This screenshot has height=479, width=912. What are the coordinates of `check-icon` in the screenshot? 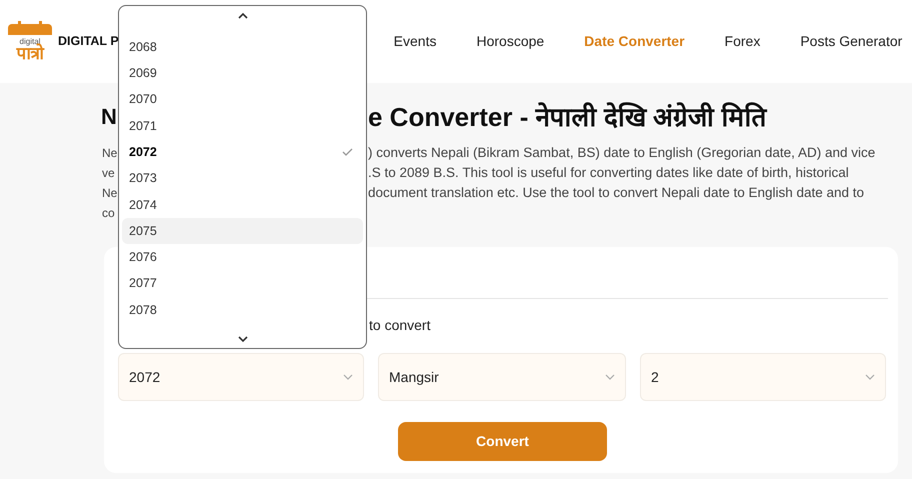 It's located at (347, 152).